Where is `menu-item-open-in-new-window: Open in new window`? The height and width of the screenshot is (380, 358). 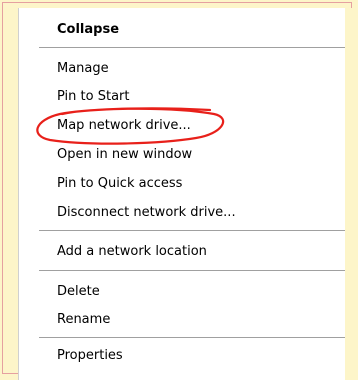
menu-item-open-in-new-window: Open in new window is located at coordinates (124, 154).